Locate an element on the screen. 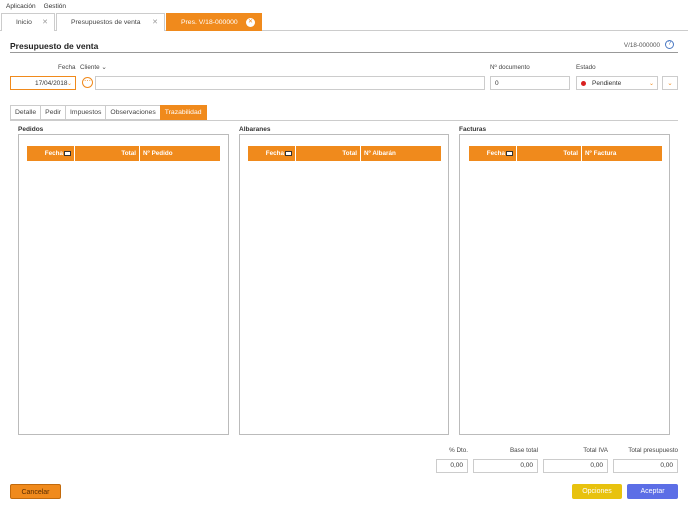  status-dot-icon is located at coordinates (583, 83).